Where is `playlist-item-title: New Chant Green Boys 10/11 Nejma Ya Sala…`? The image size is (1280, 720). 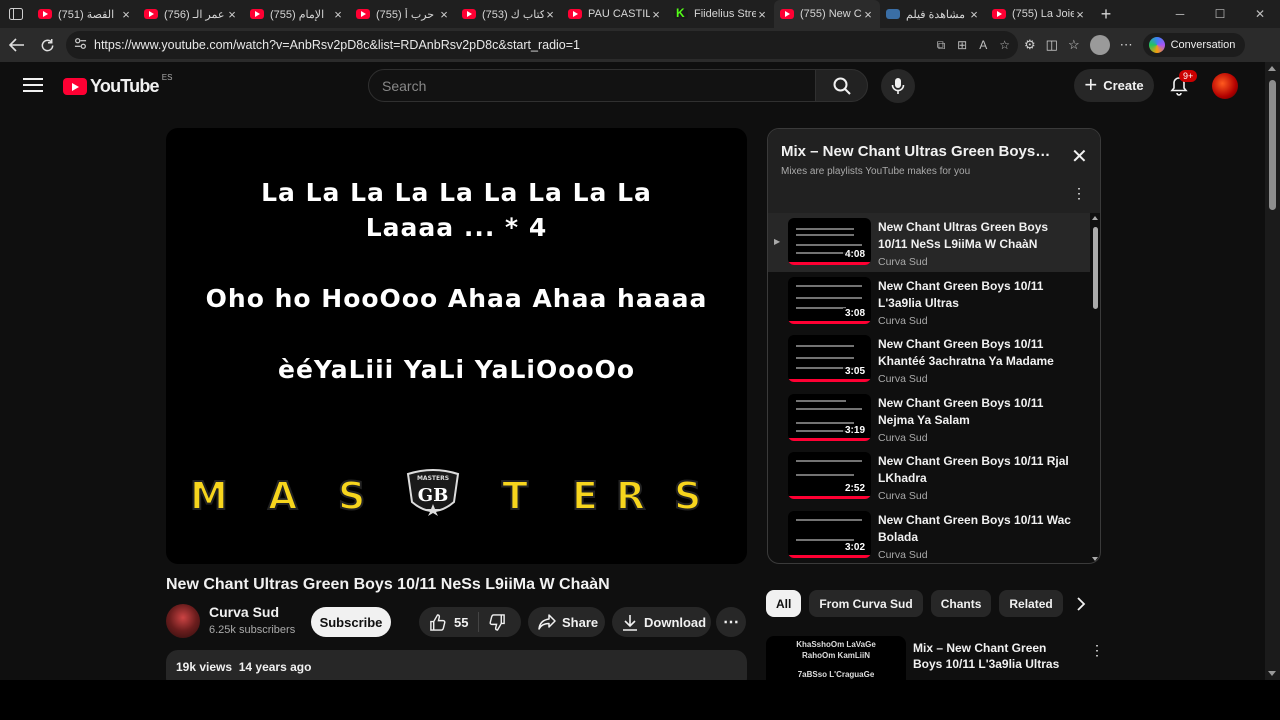 playlist-item-title: New Chant Green Boys 10/11 Nejma Ya Sala… is located at coordinates (978, 412).